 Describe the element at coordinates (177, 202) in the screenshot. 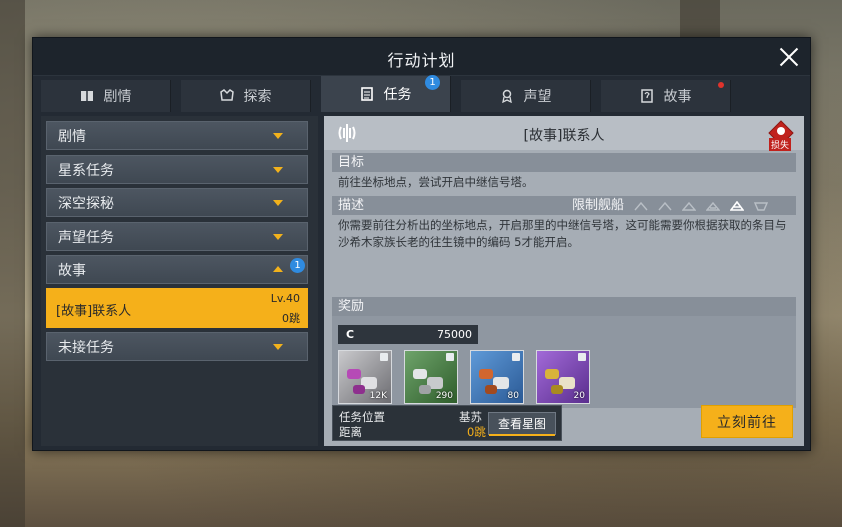

I see `category-deep-space: 深空探秘` at that location.